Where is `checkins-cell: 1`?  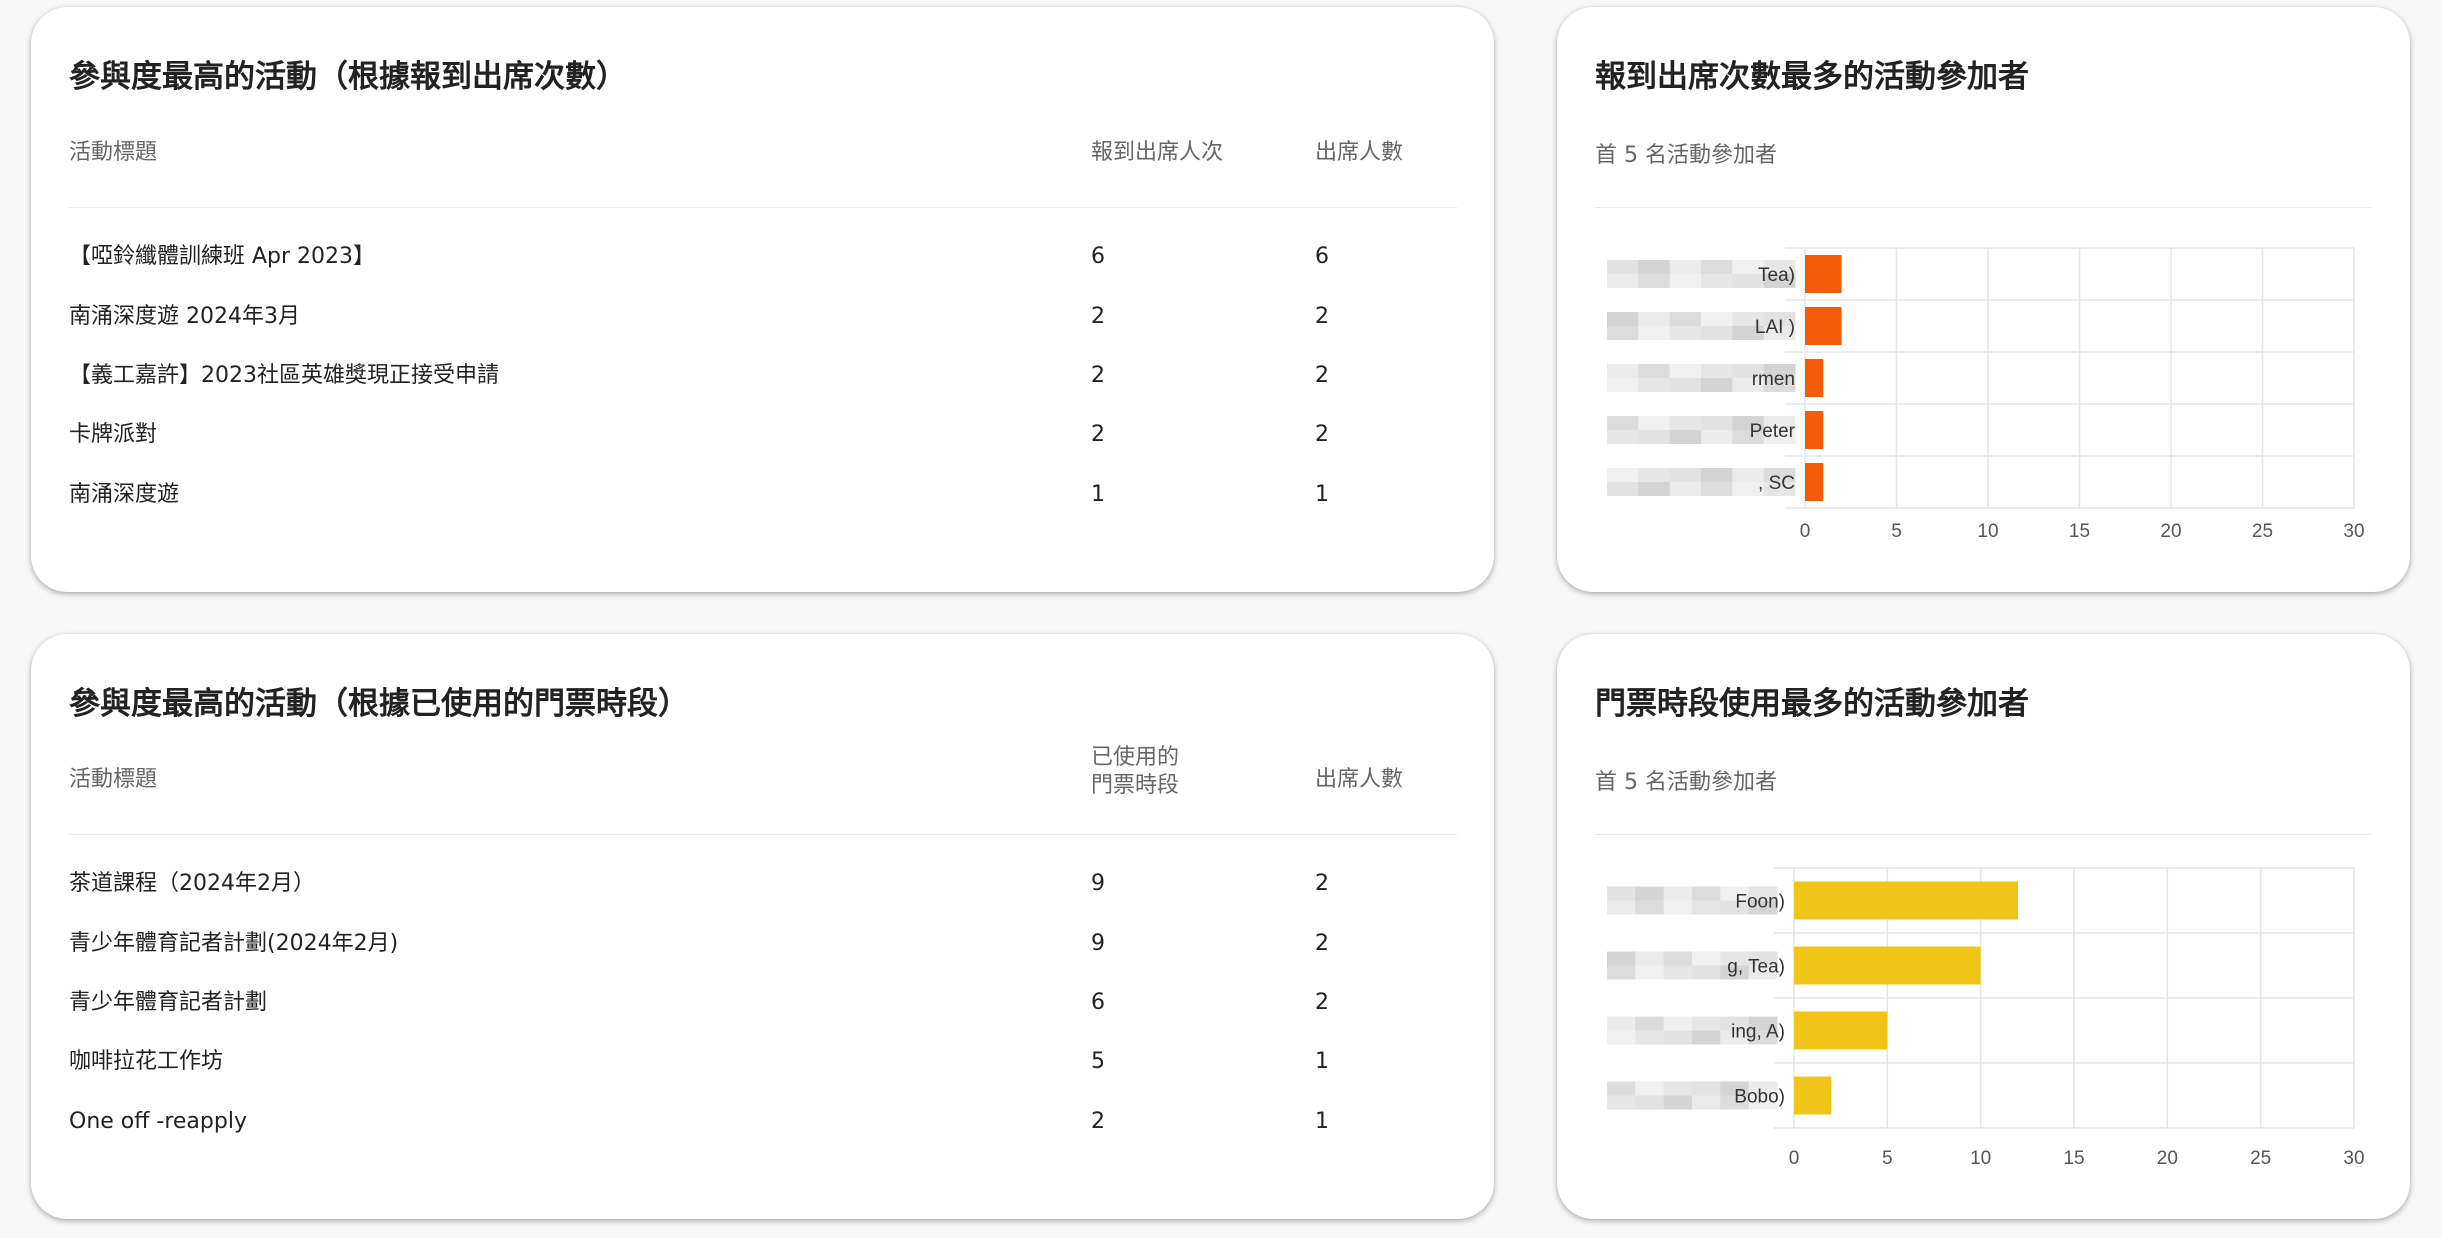
checkins-cell: 1 is located at coordinates (1098, 494).